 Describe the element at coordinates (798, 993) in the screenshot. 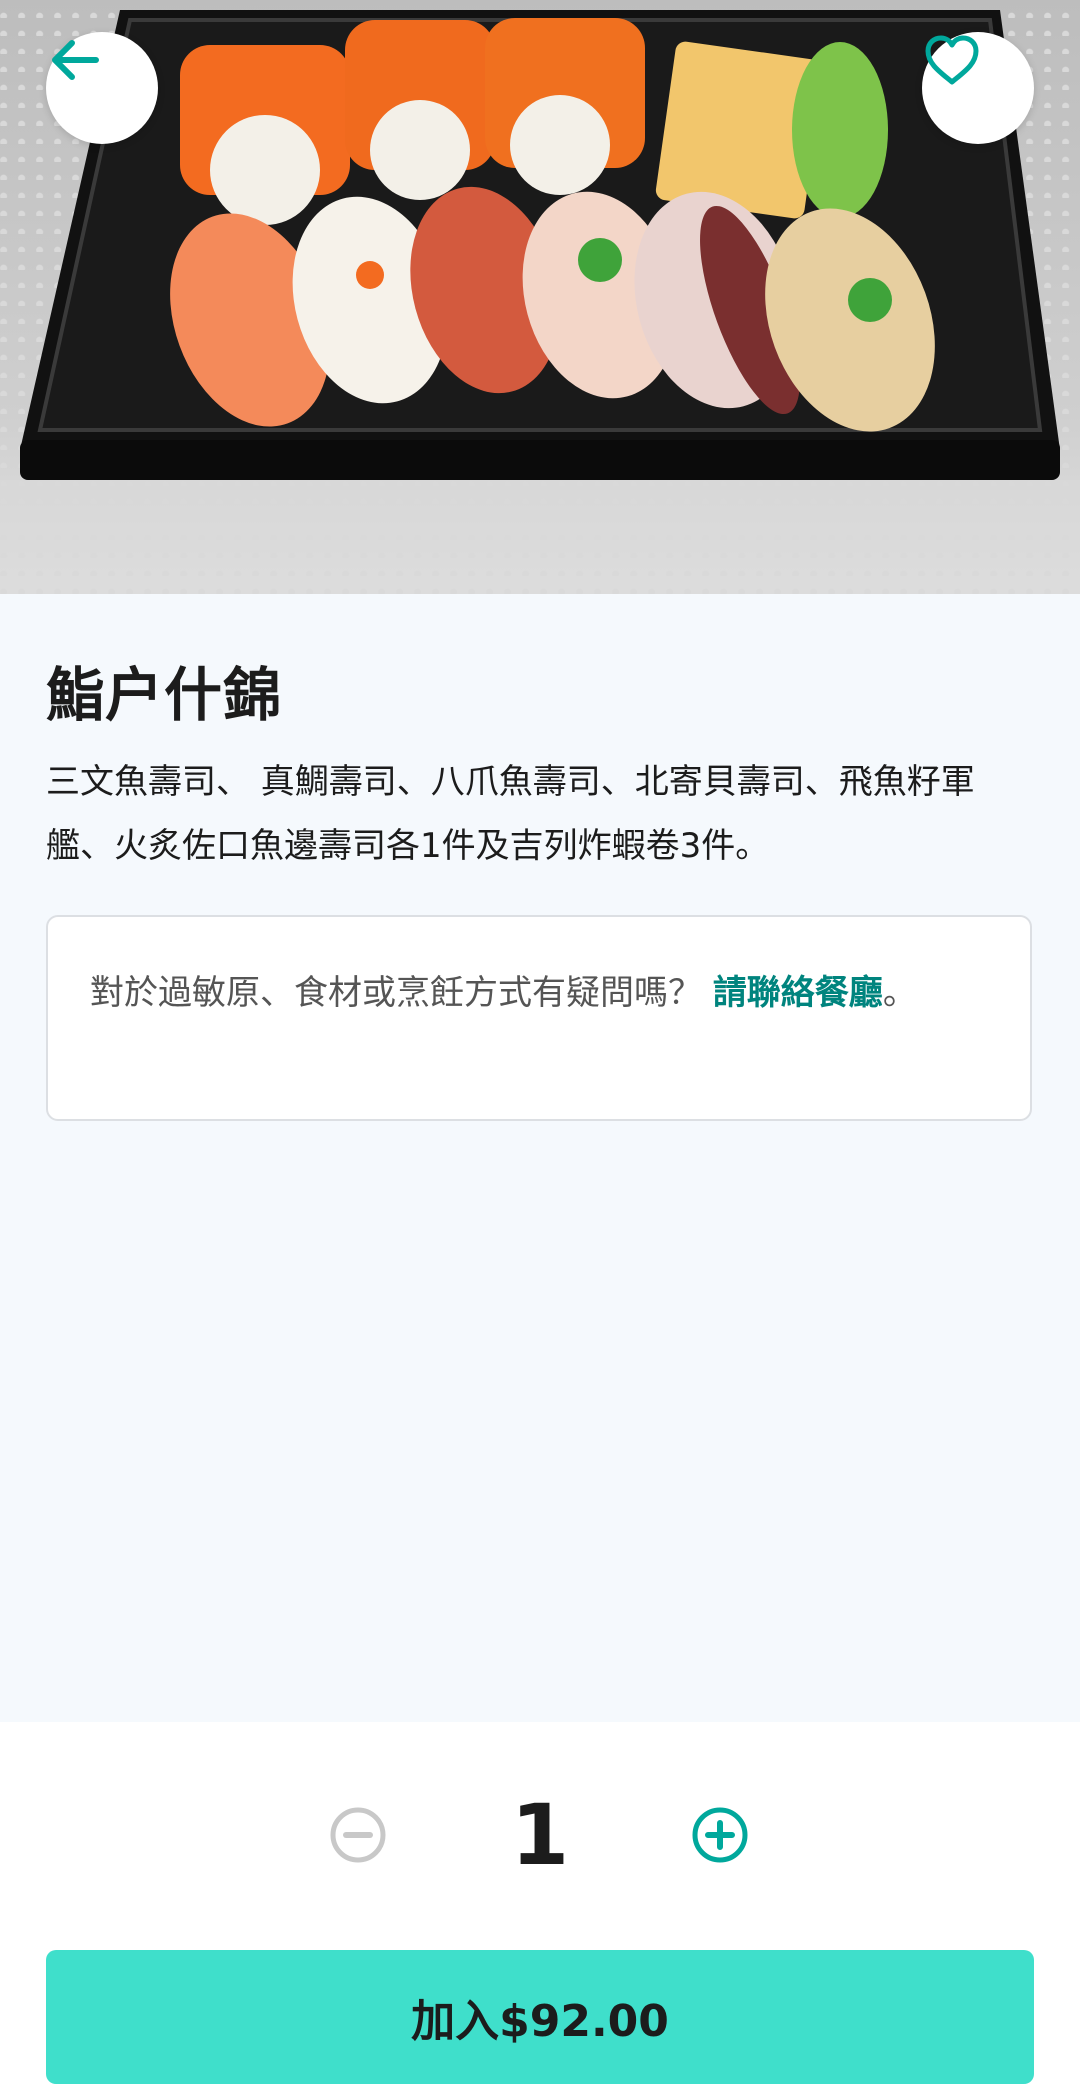

I see `contact-restaurant-link: 請聯絡餐廳` at that location.